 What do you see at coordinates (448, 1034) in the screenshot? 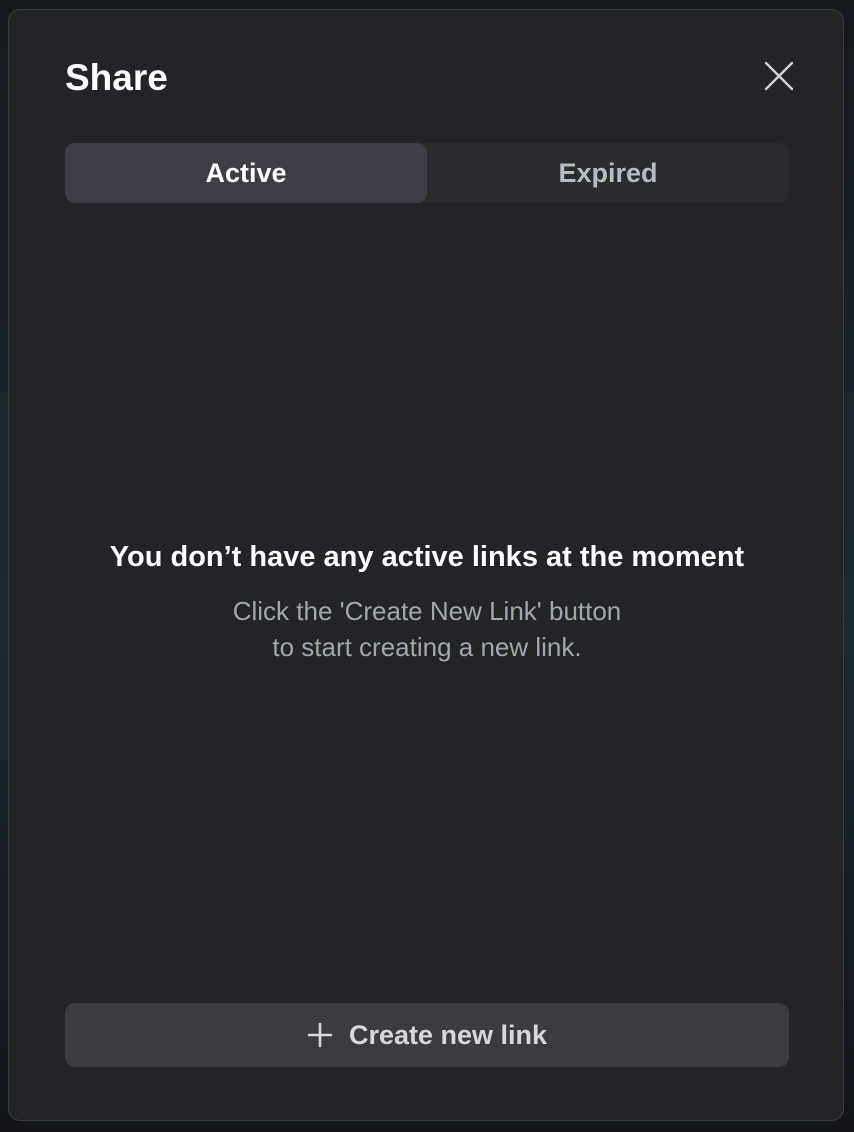
I see `create-new-link-label: Create new link` at bounding box center [448, 1034].